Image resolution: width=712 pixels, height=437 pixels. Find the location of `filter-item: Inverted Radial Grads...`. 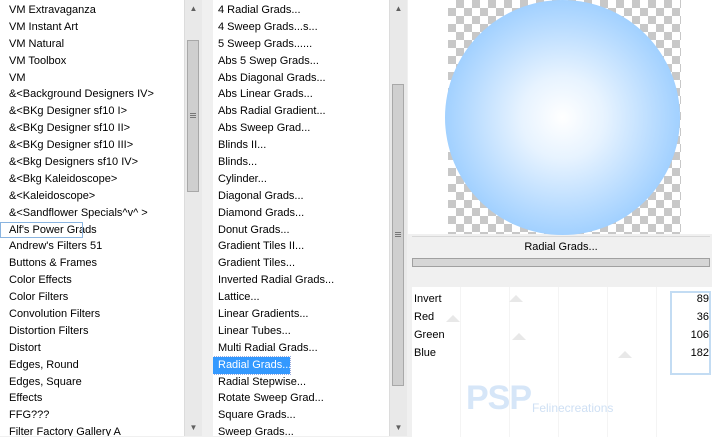

filter-item: Inverted Radial Grads... is located at coordinates (301, 280).